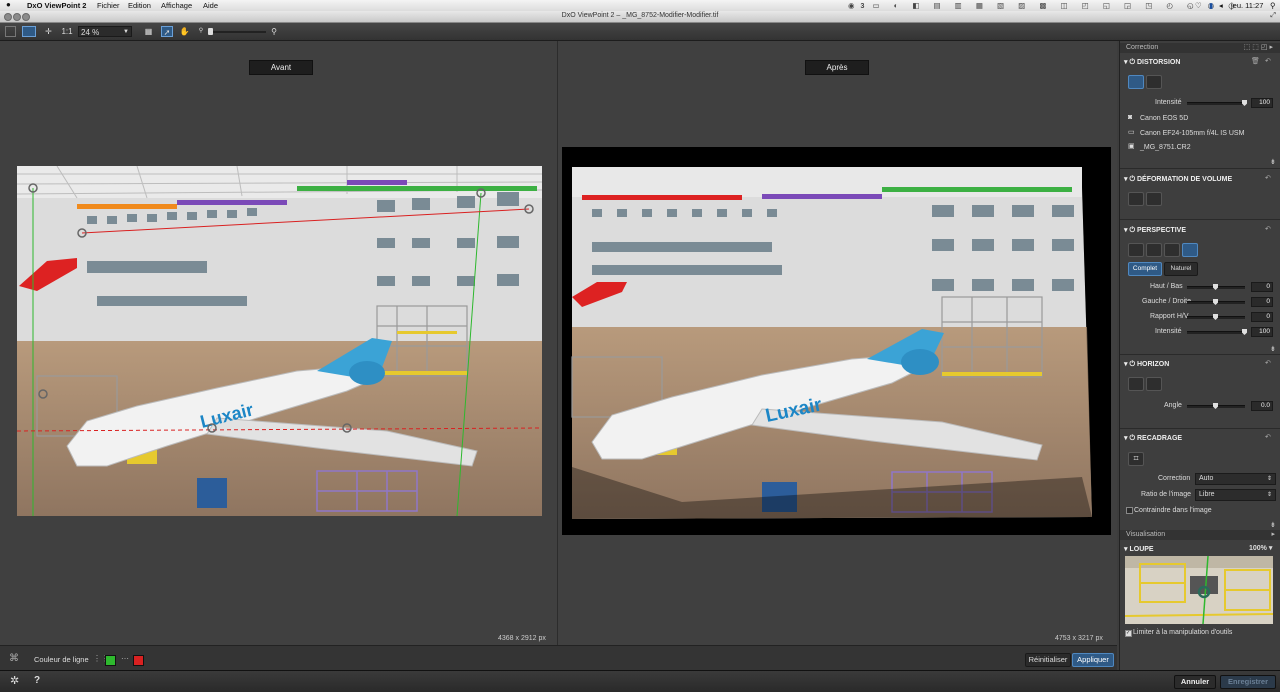 The image size is (1280, 692). I want to click on cancel-button: Annuler, so click(1195, 682).